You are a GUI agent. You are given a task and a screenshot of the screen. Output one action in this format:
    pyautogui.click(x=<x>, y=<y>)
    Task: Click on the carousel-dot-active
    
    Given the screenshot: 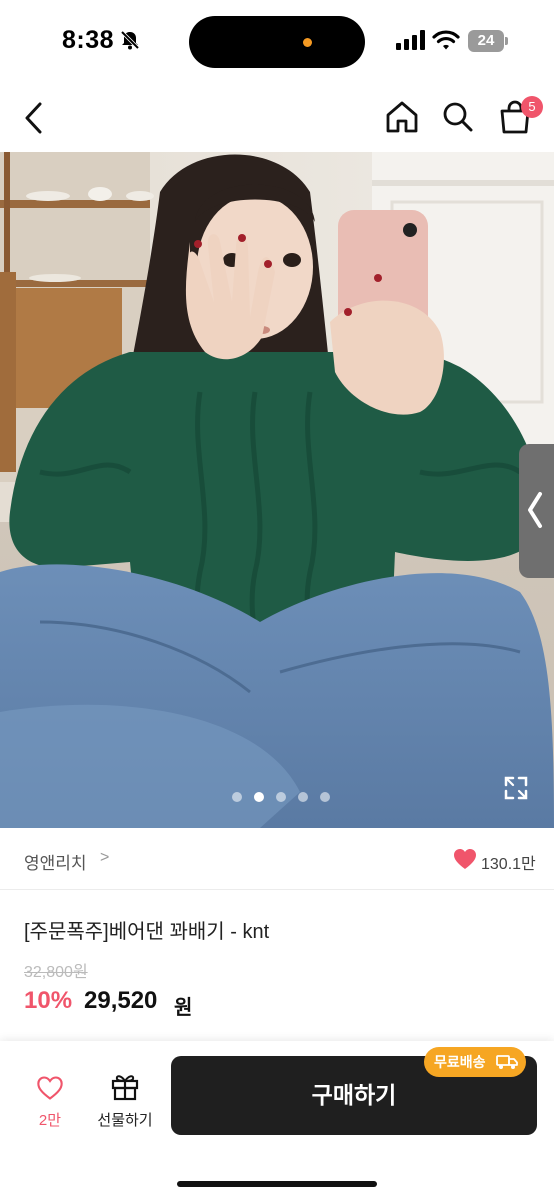 What is the action you would take?
    pyautogui.click(x=259, y=797)
    